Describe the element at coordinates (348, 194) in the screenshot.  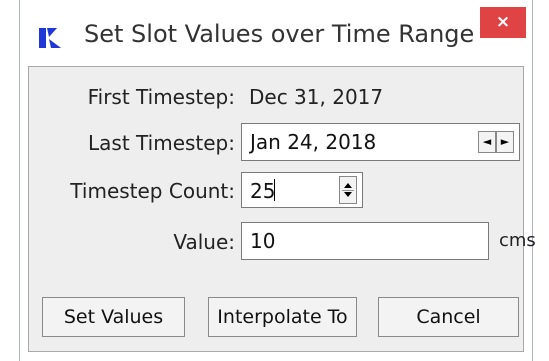
I see `spin-down-icon` at that location.